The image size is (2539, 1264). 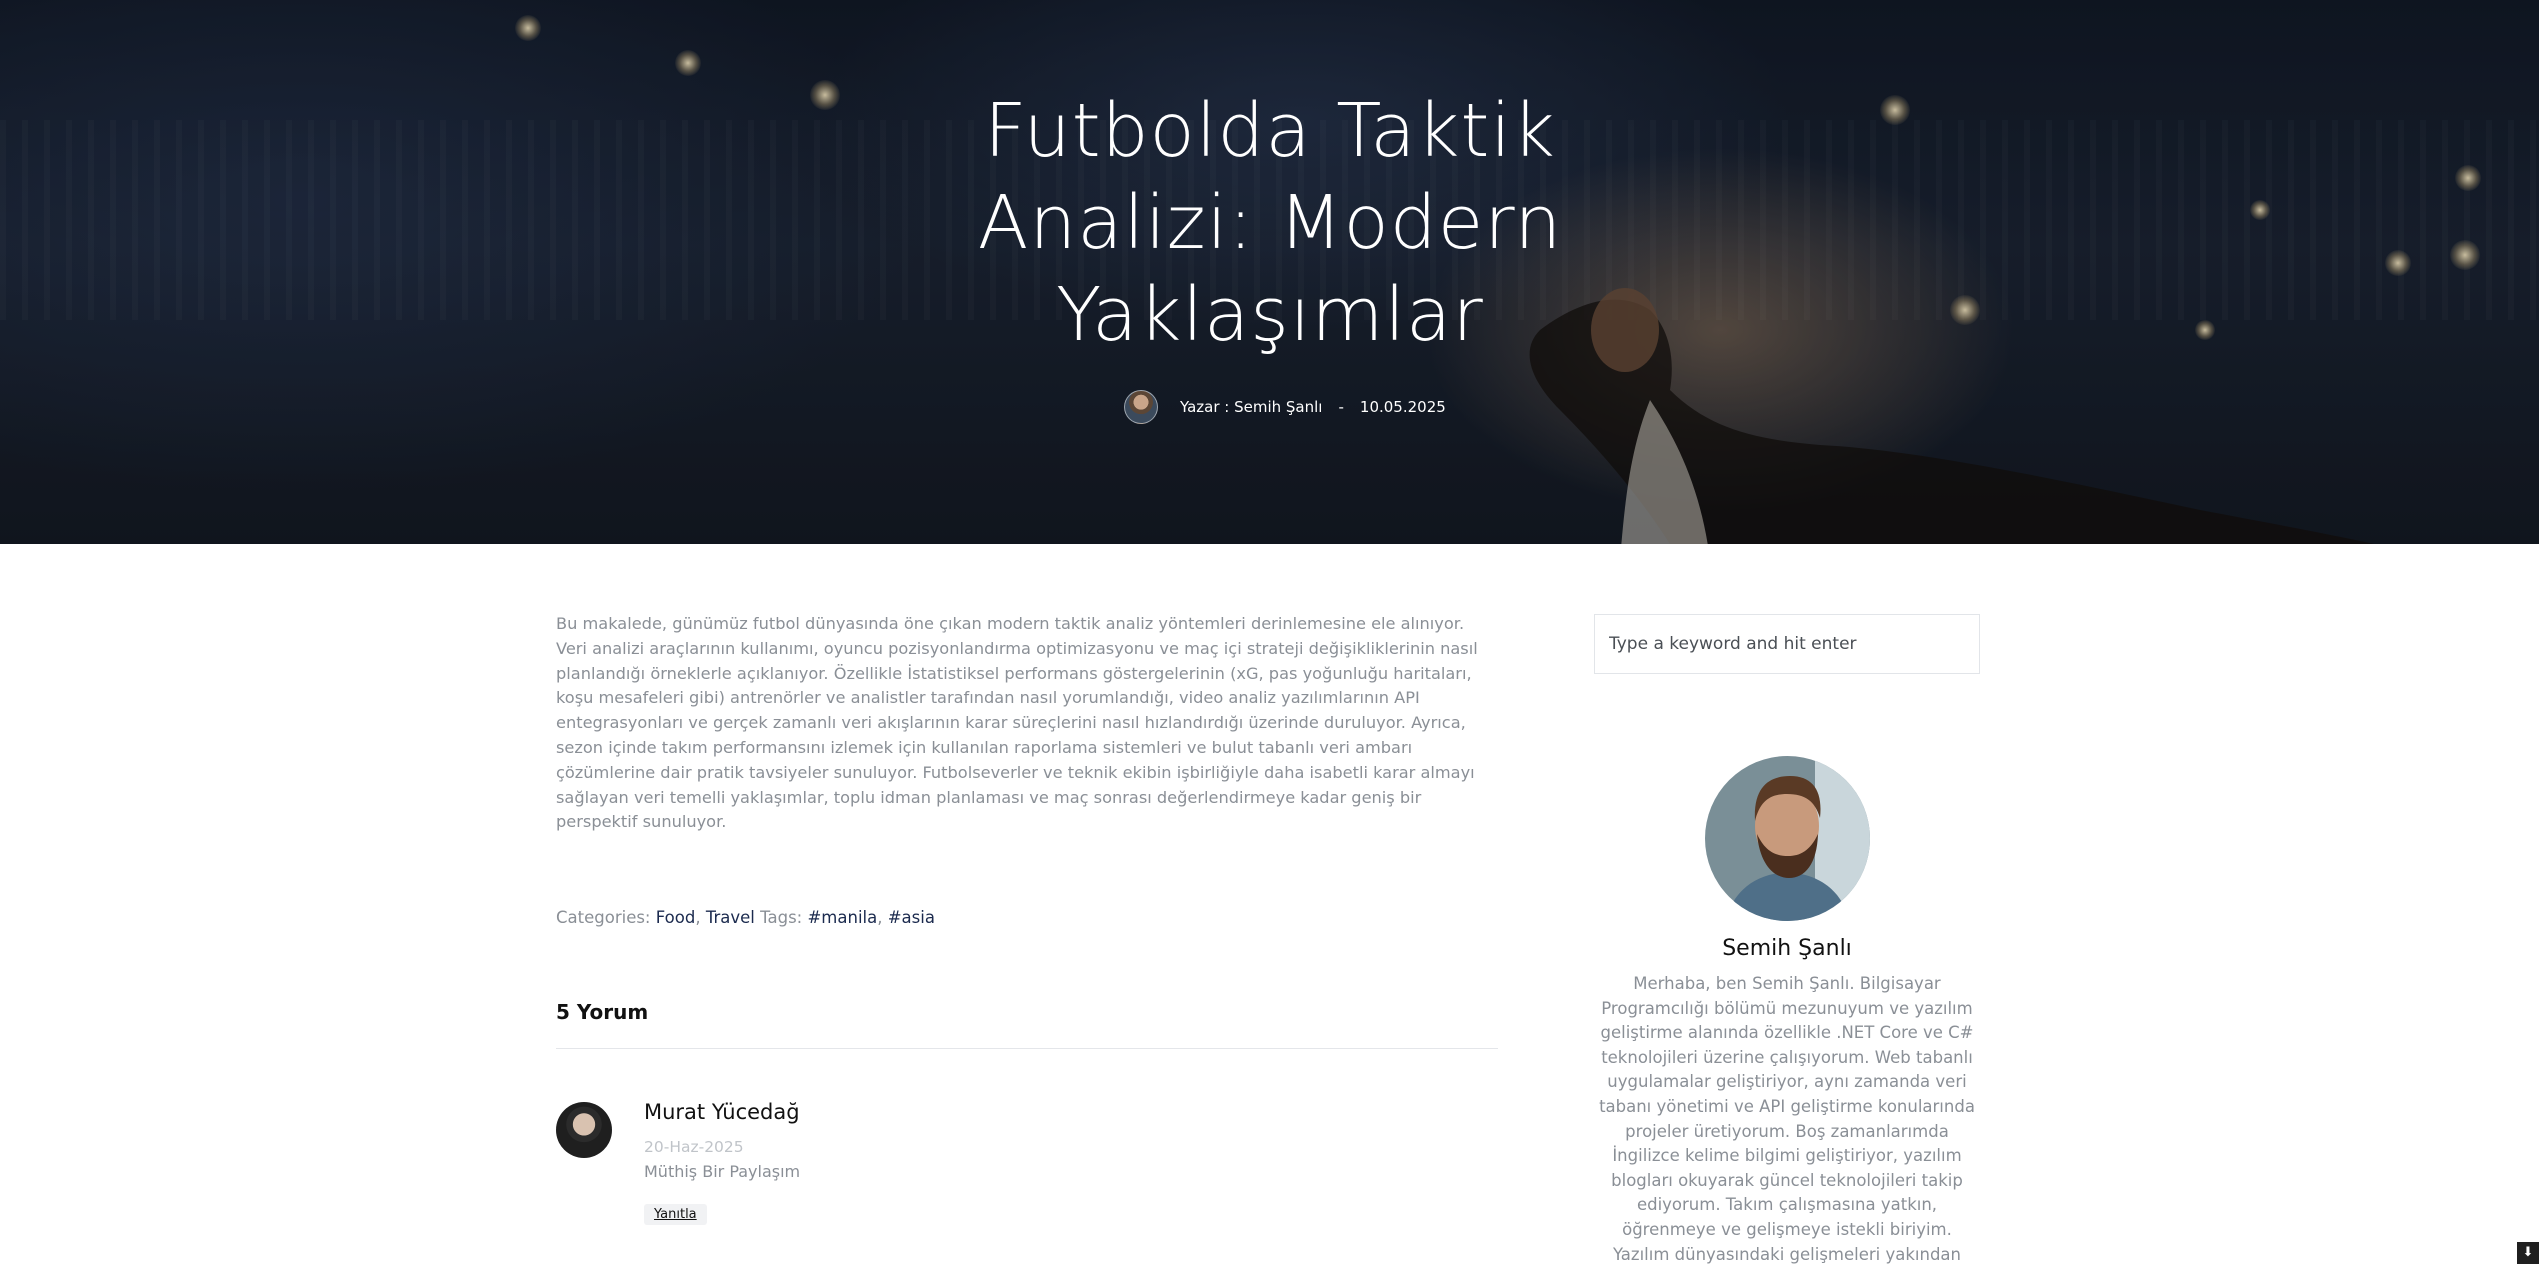 What do you see at coordinates (1787, 838) in the screenshot?
I see `author-profile-photo` at bounding box center [1787, 838].